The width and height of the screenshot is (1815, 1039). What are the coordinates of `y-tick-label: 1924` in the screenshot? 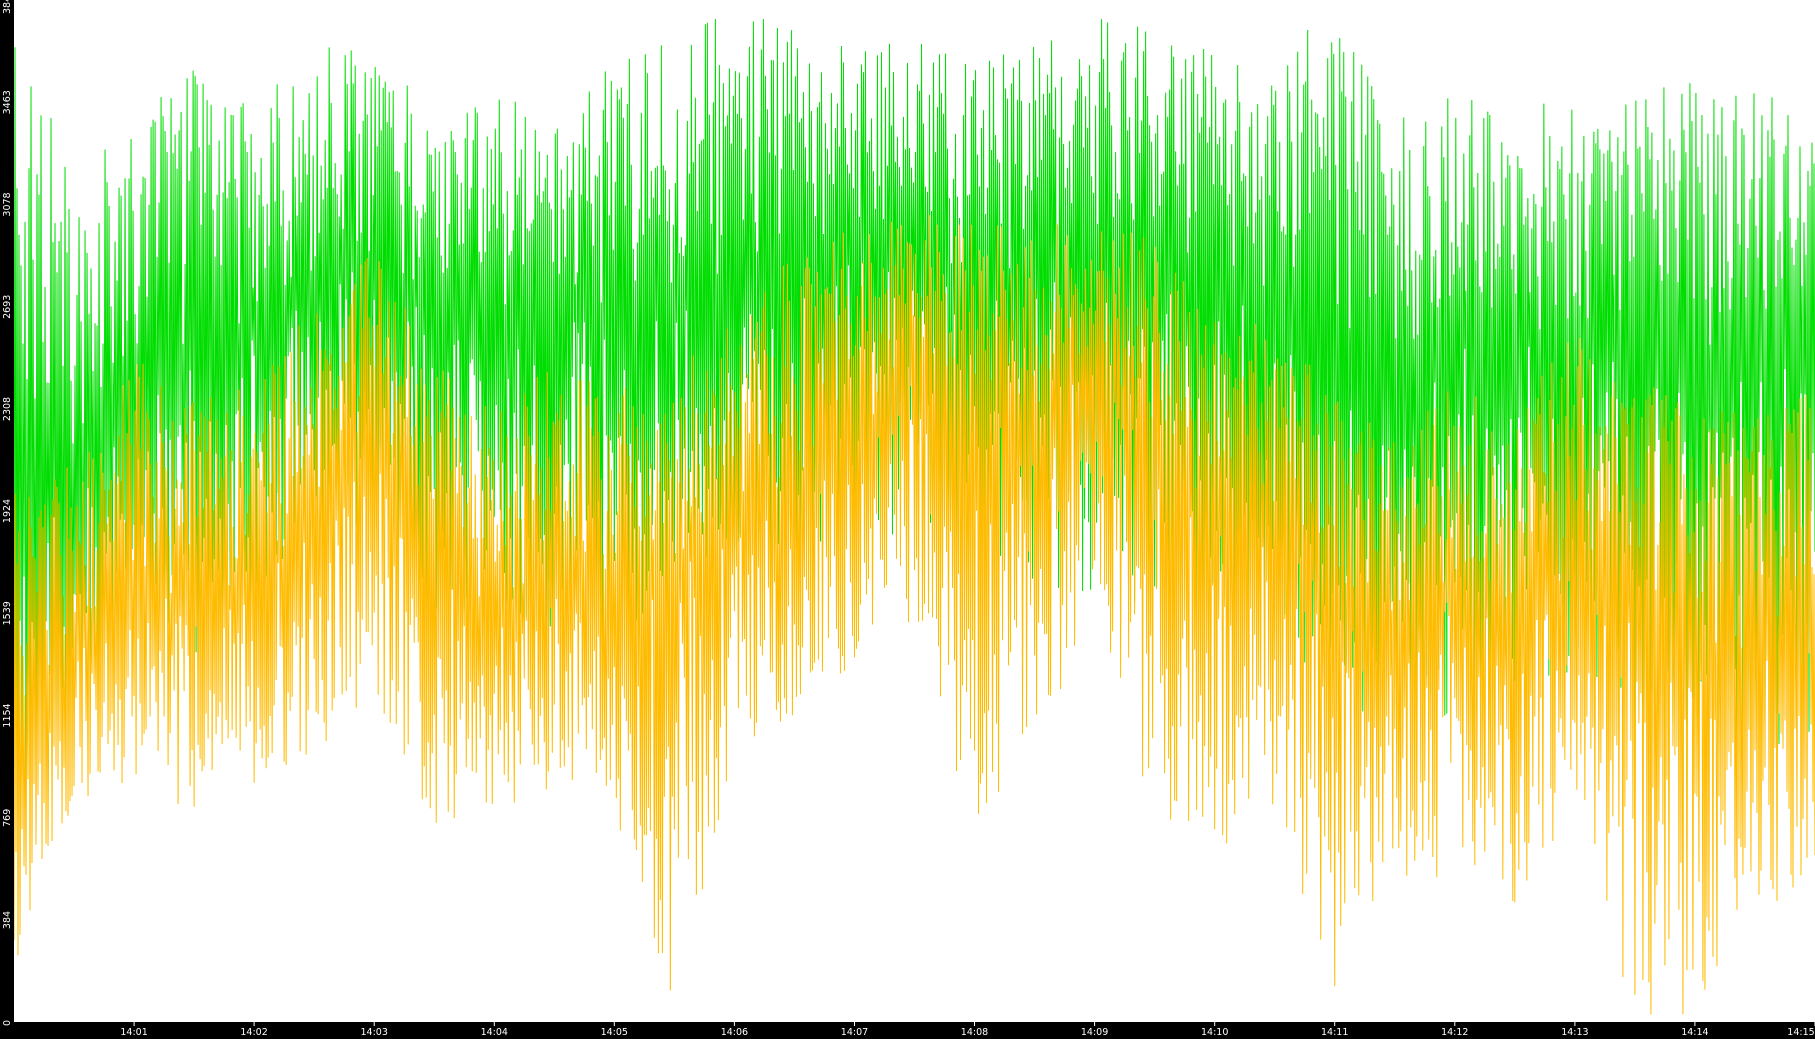 It's located at (7, 511).